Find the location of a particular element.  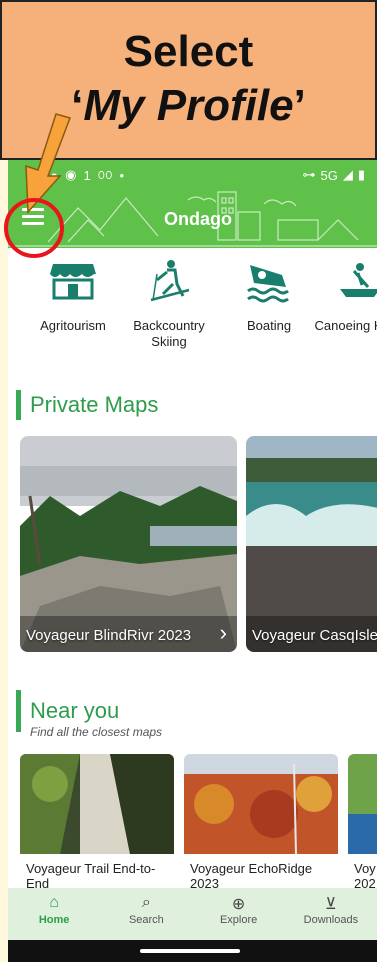

nav-search: ⌕ Search is located at coordinates (146, 914).